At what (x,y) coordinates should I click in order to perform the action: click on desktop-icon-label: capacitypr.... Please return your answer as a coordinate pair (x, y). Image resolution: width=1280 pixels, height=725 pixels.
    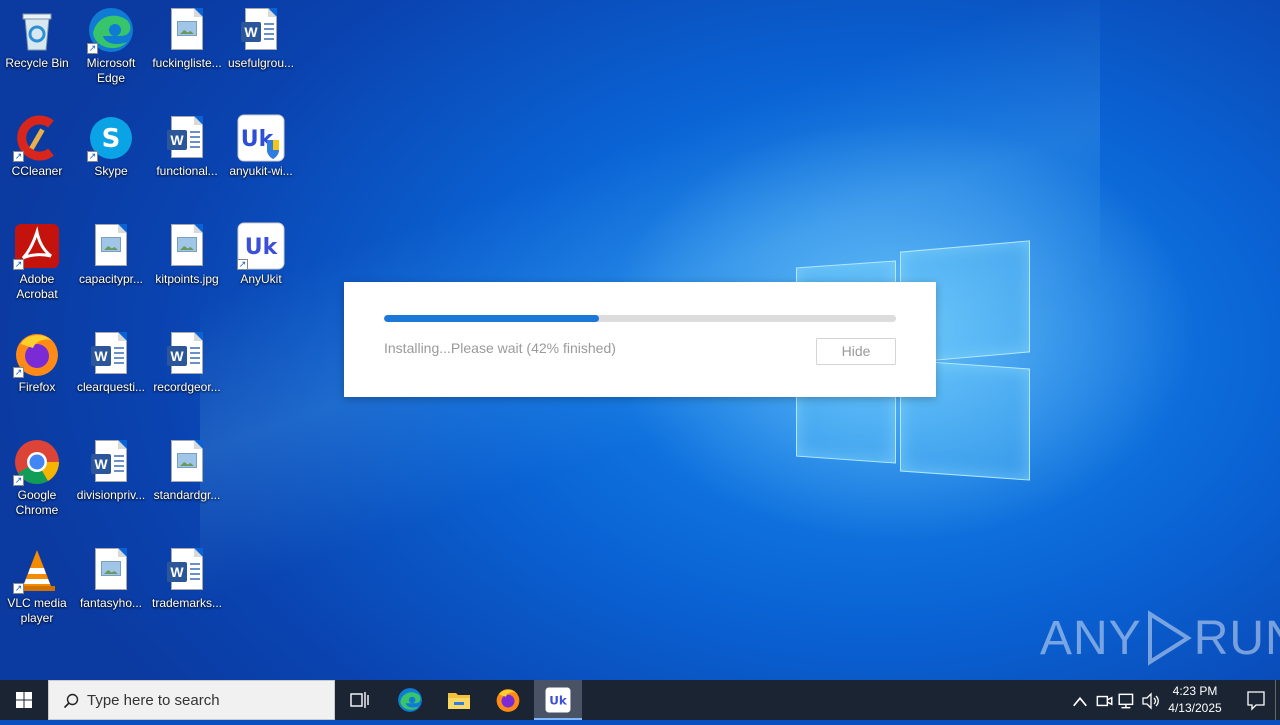
    Looking at the image, I should click on (111, 279).